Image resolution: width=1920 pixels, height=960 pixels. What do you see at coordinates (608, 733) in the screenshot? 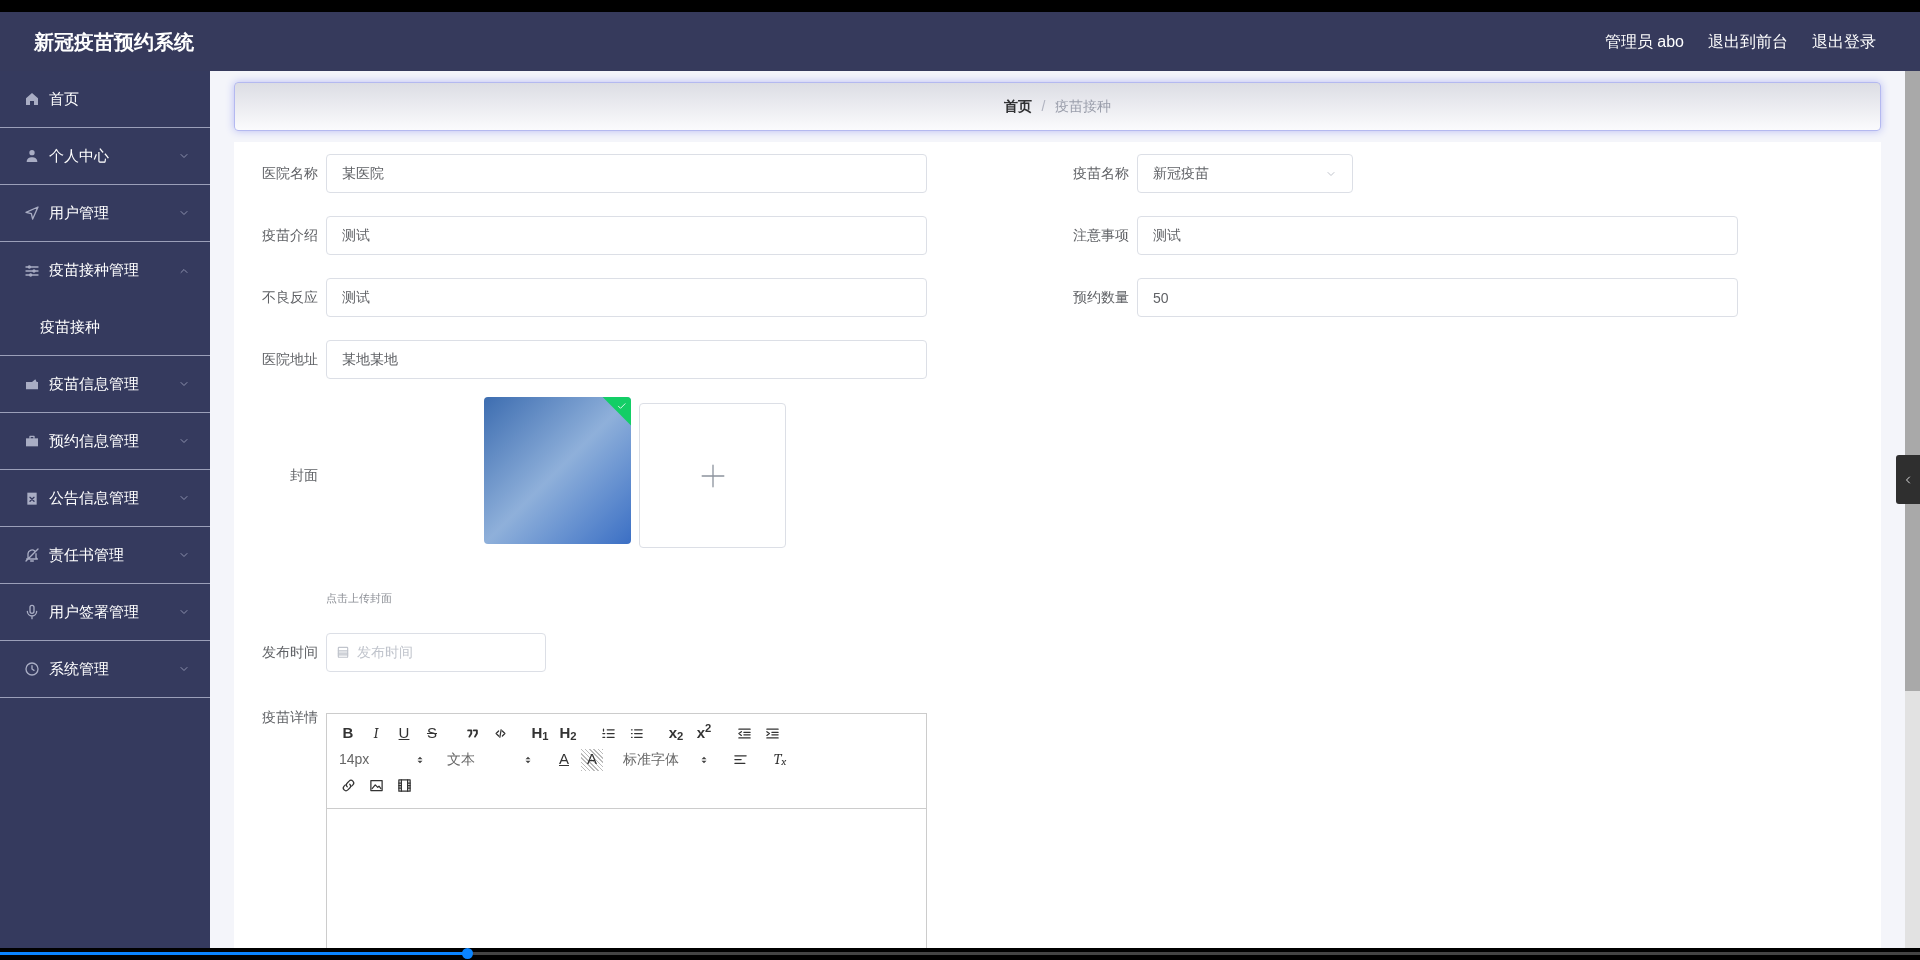
I see `ordered-list-icon` at bounding box center [608, 733].